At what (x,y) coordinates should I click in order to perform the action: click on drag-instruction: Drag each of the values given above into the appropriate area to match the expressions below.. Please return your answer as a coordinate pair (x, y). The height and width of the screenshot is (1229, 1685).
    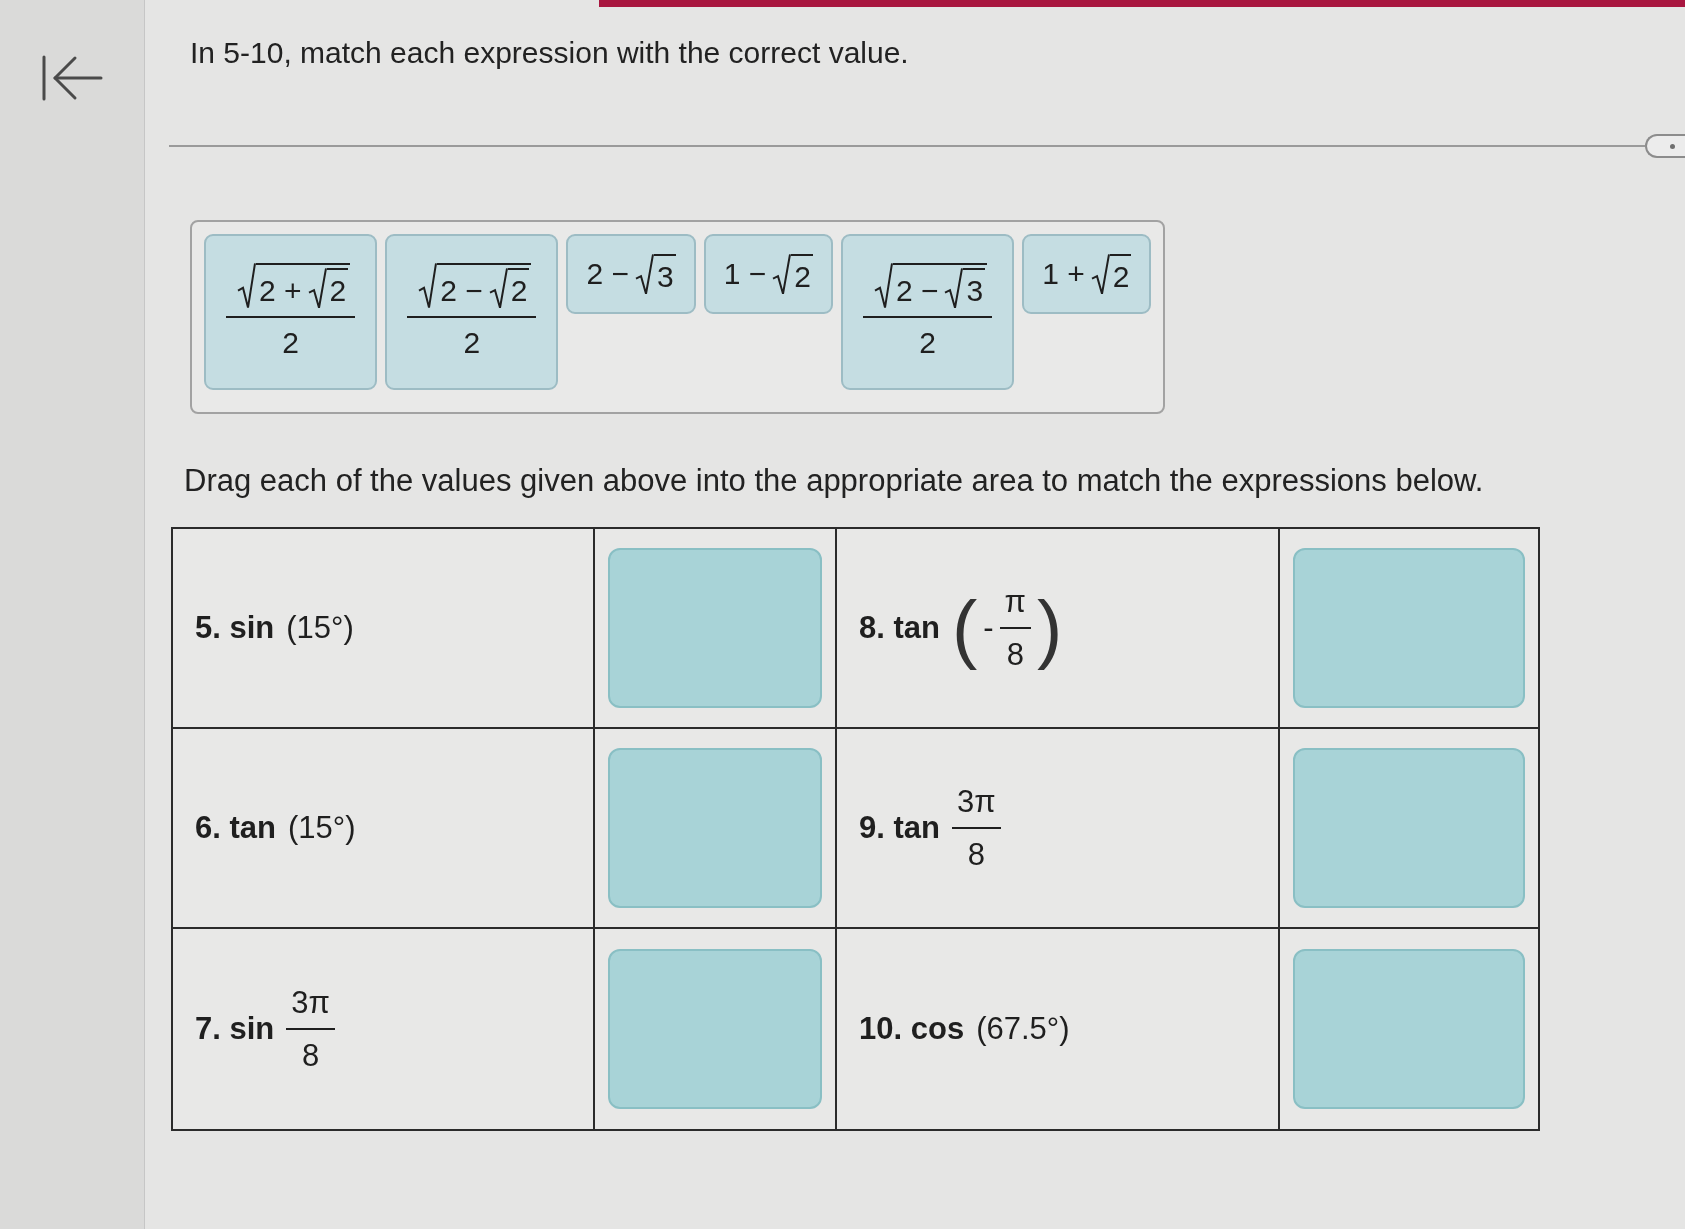
    Looking at the image, I should click on (834, 481).